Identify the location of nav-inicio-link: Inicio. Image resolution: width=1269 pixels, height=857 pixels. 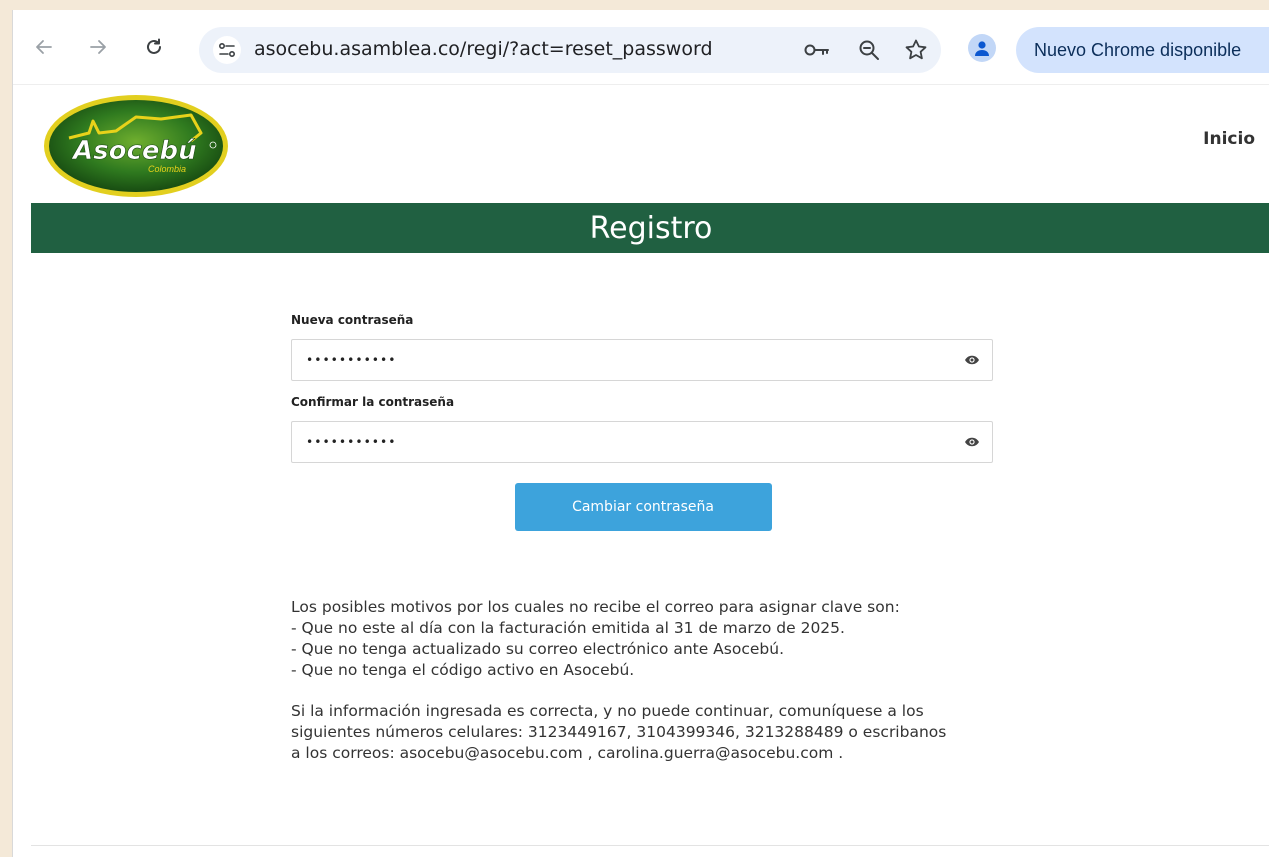
(1229, 139).